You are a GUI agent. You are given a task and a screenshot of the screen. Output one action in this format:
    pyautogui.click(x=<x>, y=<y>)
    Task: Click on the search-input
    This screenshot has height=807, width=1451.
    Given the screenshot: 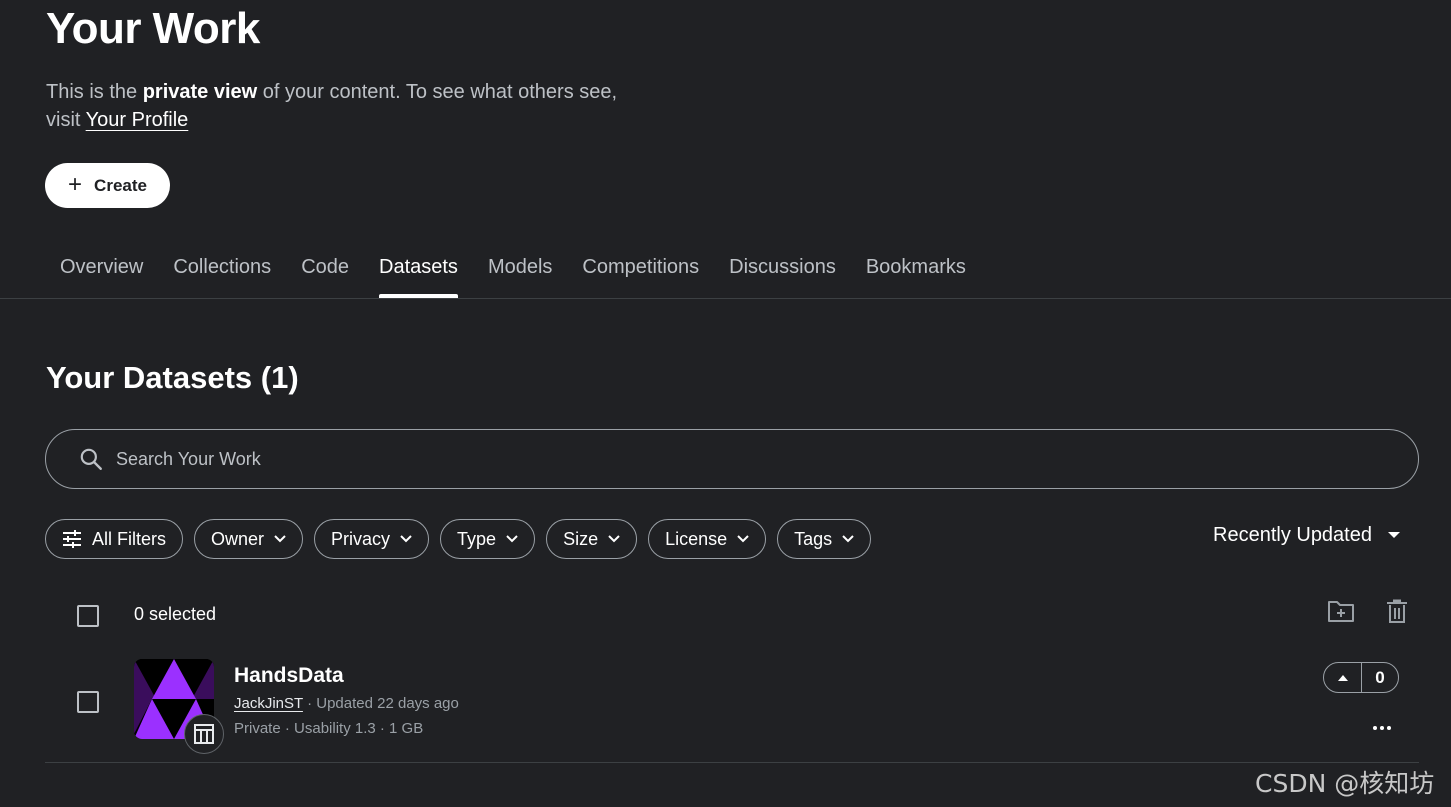 What is the action you would take?
    pyautogui.click(x=716, y=459)
    